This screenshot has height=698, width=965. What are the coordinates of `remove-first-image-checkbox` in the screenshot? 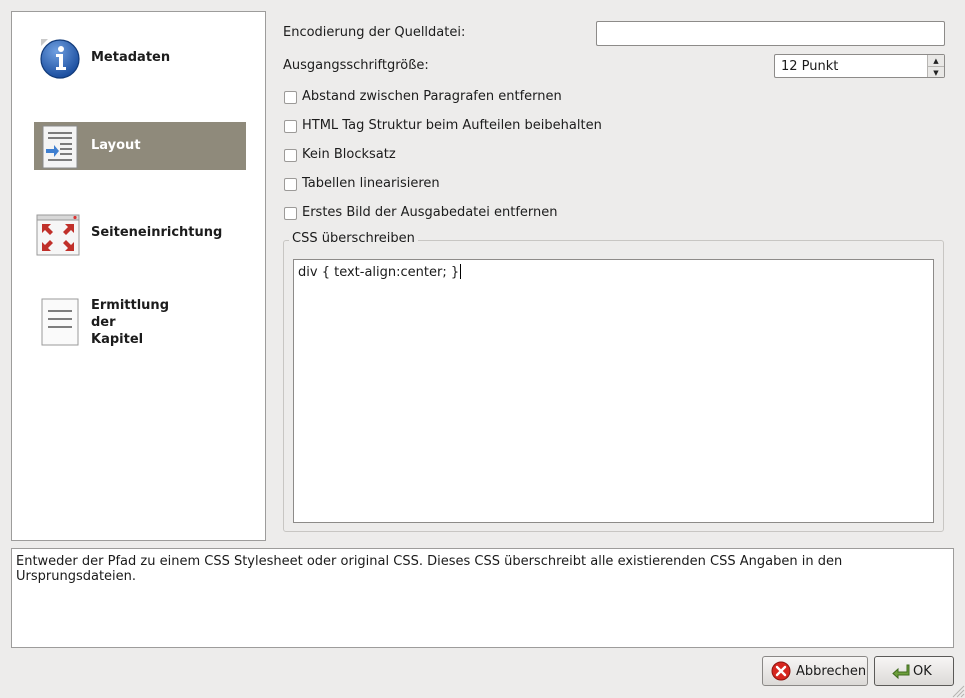 It's located at (290, 213).